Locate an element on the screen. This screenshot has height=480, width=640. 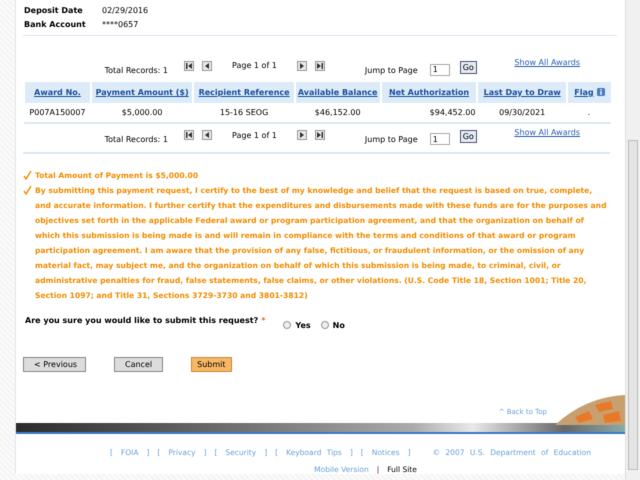
field-value: ****0657 is located at coordinates (121, 24).